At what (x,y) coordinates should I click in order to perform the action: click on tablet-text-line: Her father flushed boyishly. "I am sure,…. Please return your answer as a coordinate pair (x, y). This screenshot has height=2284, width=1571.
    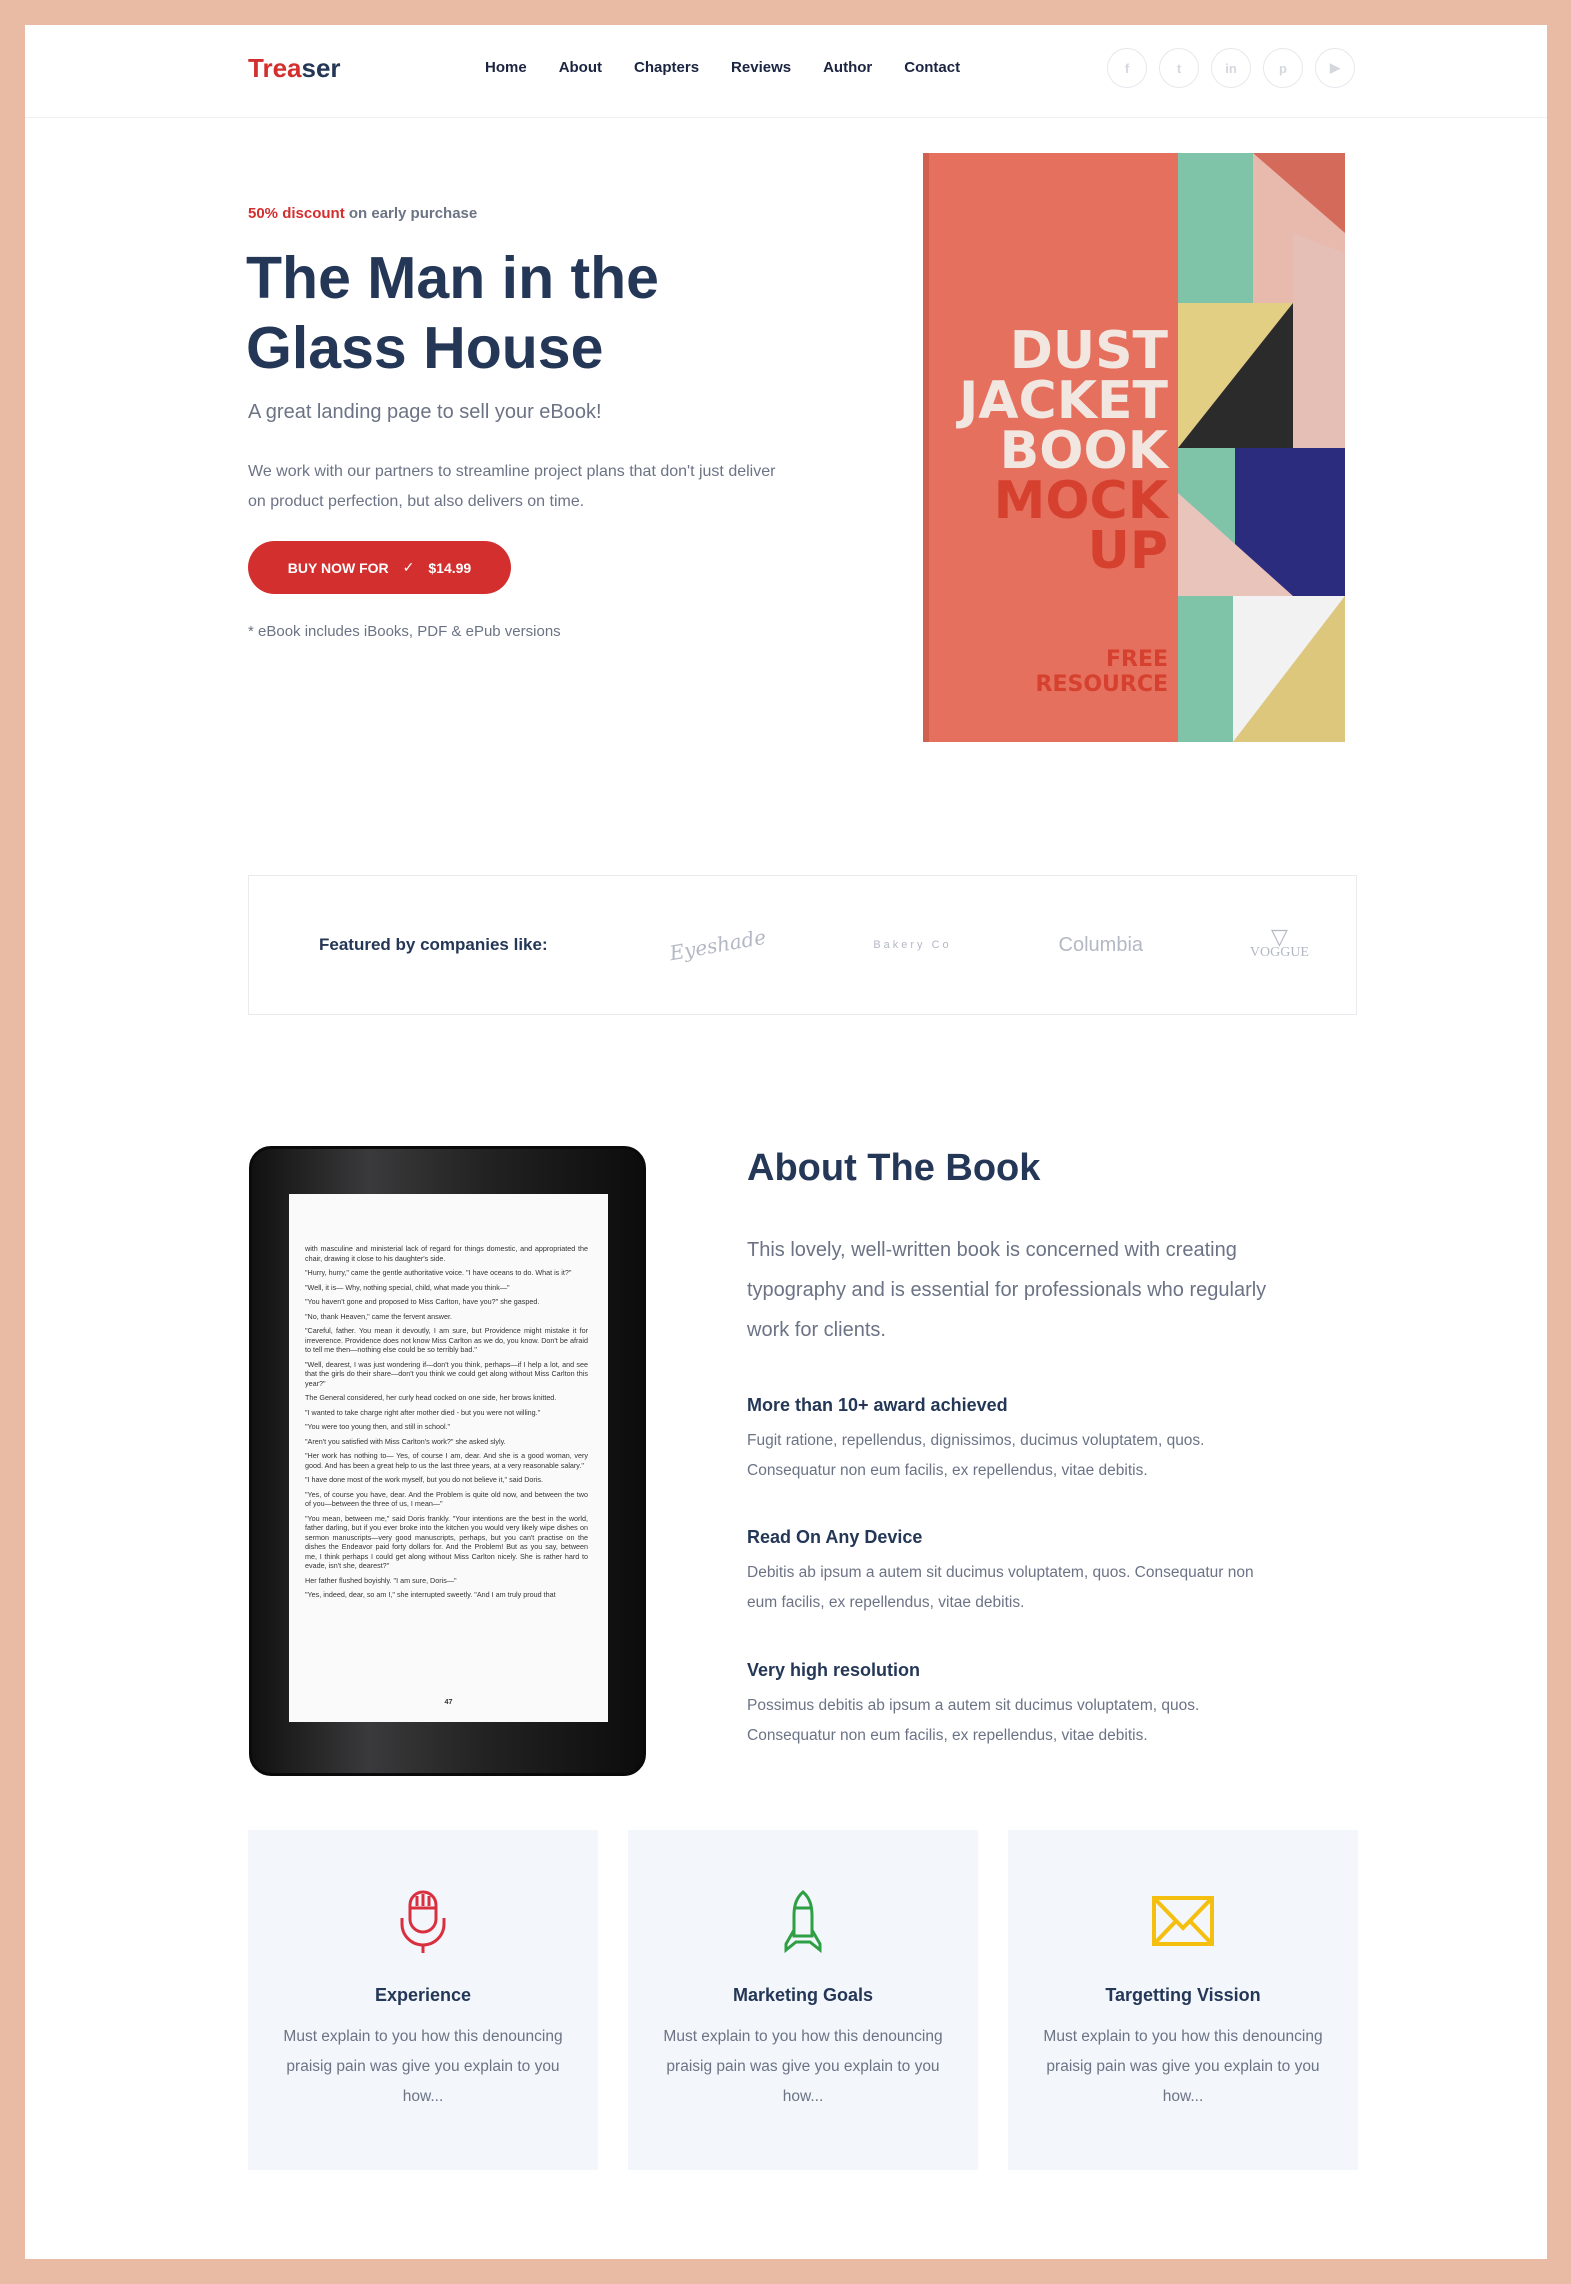
    Looking at the image, I should click on (381, 1580).